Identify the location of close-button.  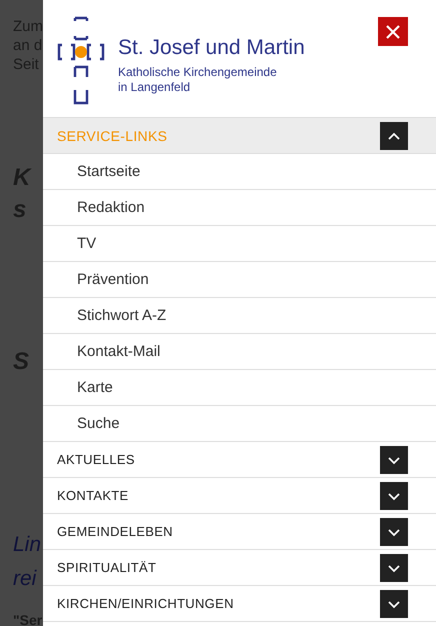
(393, 31).